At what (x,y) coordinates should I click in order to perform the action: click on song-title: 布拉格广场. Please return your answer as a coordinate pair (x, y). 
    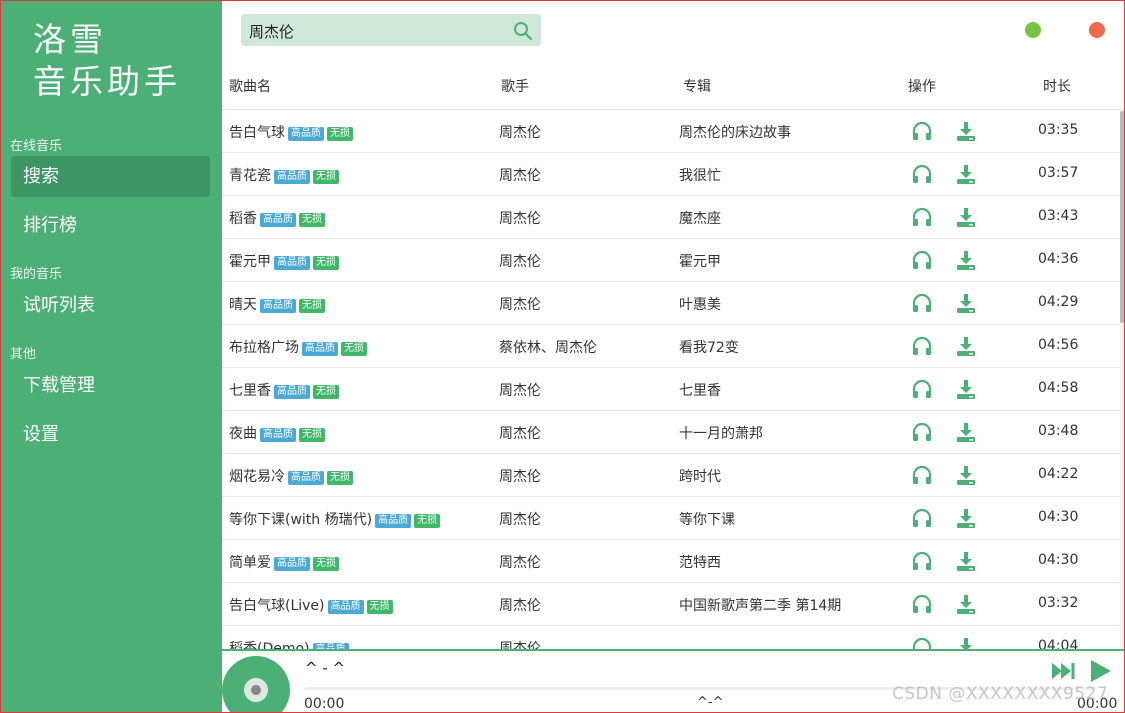
    Looking at the image, I should click on (264, 348).